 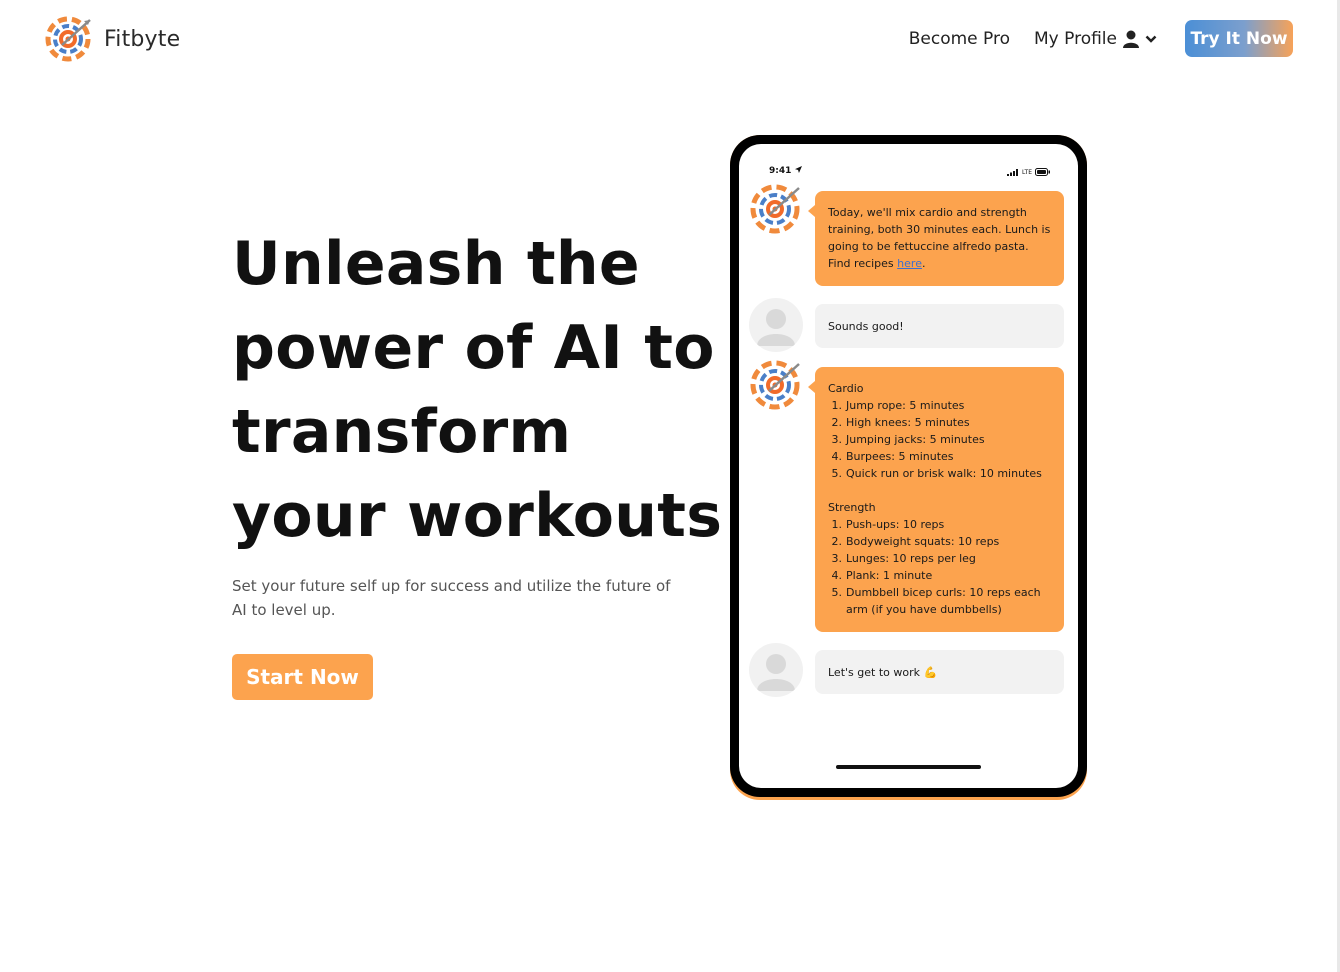 I want to click on location-arrow-icon, so click(x=798, y=169).